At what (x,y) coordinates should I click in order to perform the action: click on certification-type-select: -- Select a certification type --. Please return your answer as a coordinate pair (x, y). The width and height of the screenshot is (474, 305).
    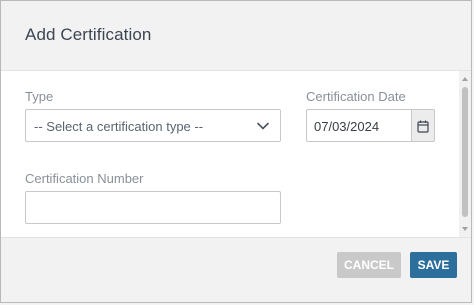
    Looking at the image, I should click on (153, 125).